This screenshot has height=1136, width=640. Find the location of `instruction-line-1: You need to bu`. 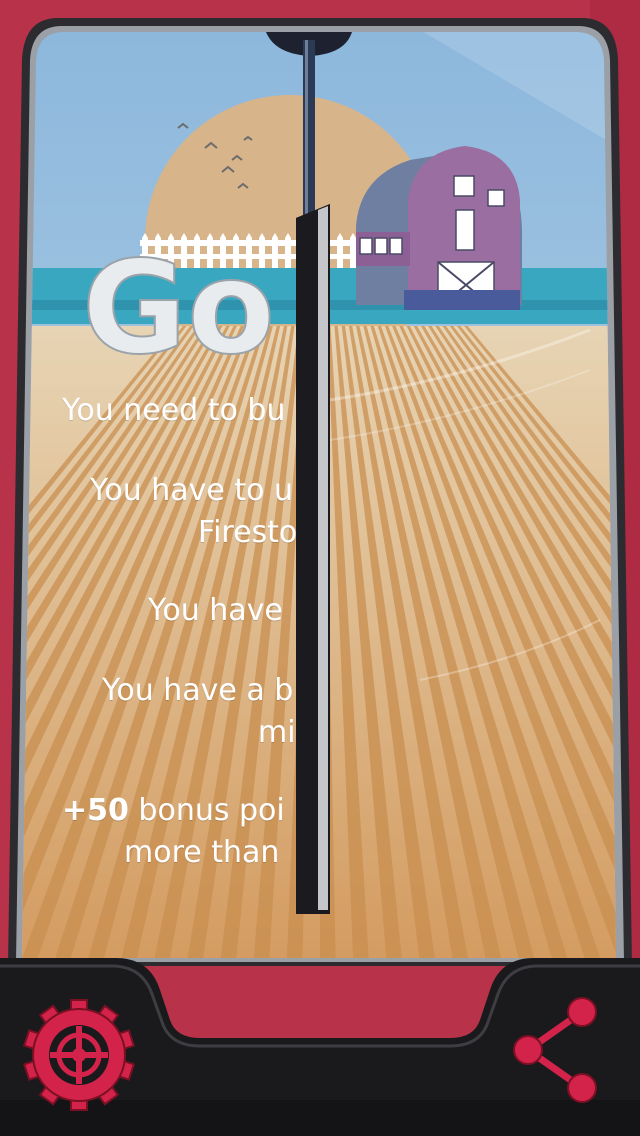

instruction-line-1: You need to bu is located at coordinates (174, 410).